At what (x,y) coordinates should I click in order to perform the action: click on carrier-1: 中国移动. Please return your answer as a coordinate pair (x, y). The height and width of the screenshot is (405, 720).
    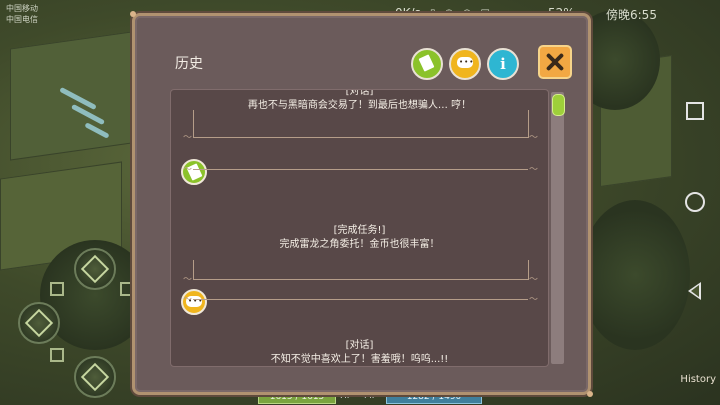
    Looking at the image, I should click on (22, 8).